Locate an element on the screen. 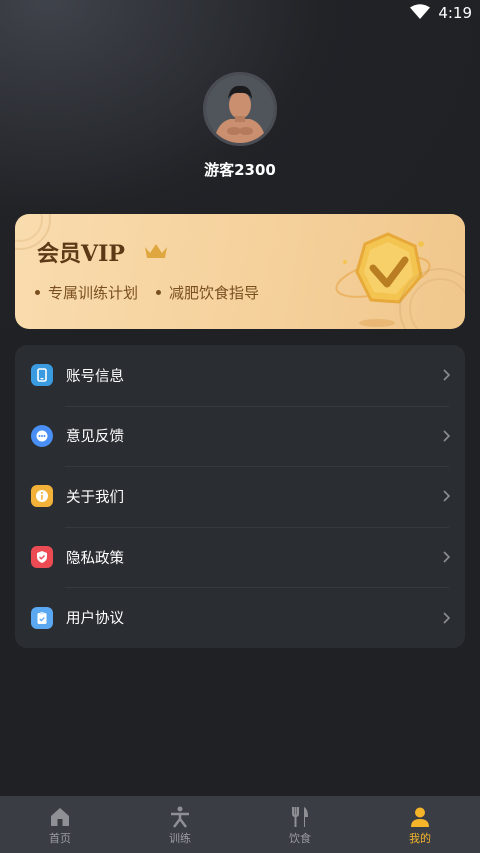 This screenshot has height=853, width=480. tab-mine: 我的 is located at coordinates (420, 824).